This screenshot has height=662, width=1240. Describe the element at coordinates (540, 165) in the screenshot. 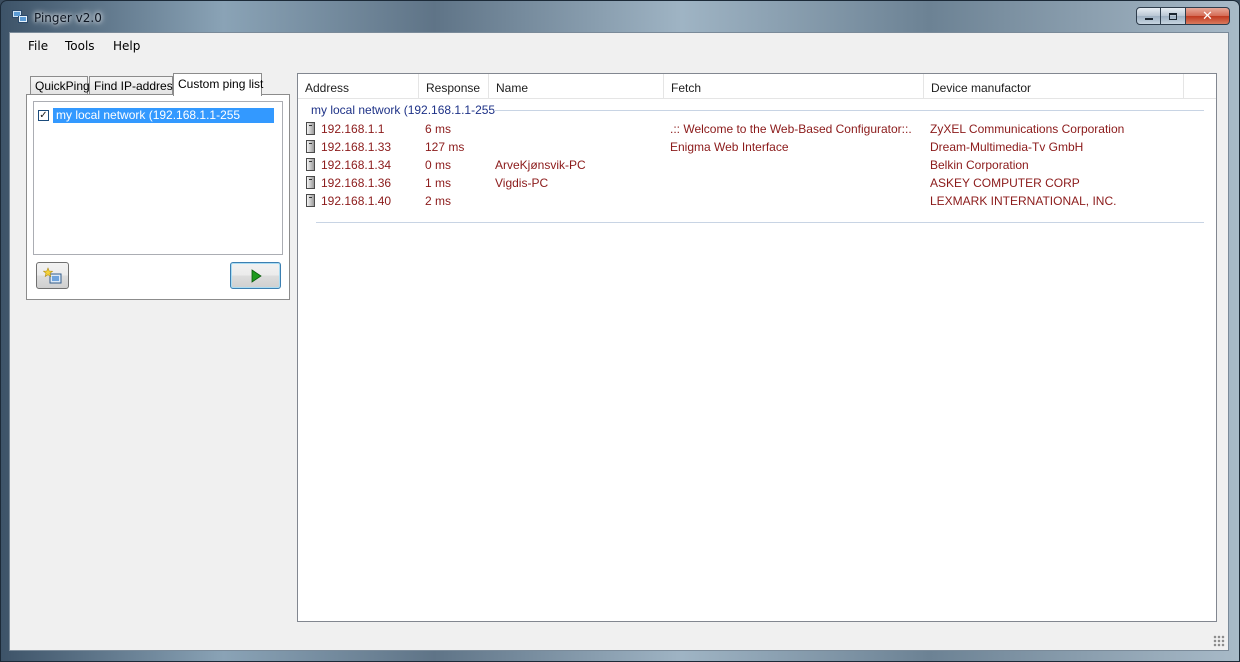

I see `cell-name: ArveKjønsvik-PC` at that location.